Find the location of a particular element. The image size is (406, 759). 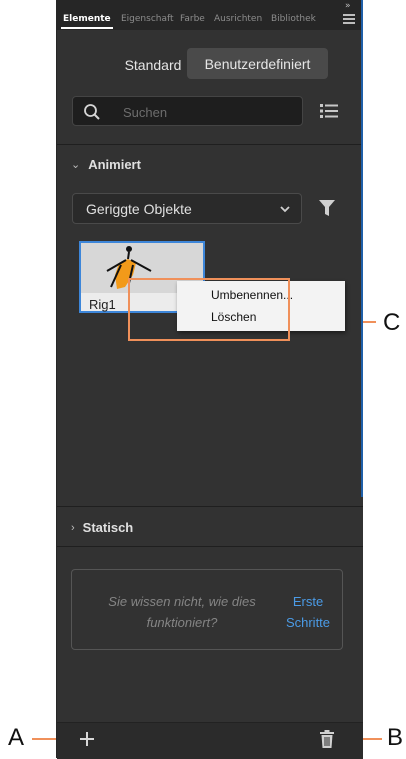

help-text-line: Sie wissen nicht, wie dies is located at coordinates (182, 601).